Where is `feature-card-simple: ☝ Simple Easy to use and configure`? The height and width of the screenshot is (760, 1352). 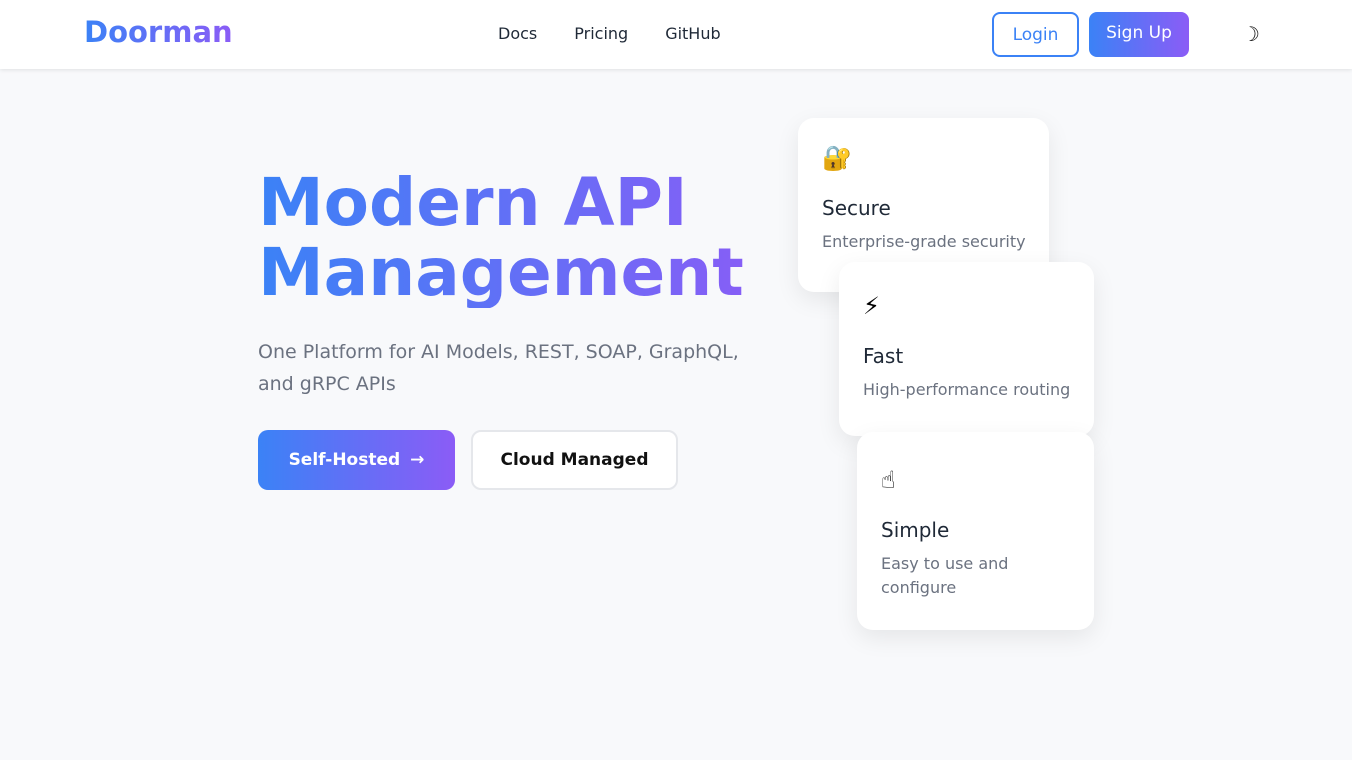 feature-card-simple: ☝ Simple Easy to use and configure is located at coordinates (975, 531).